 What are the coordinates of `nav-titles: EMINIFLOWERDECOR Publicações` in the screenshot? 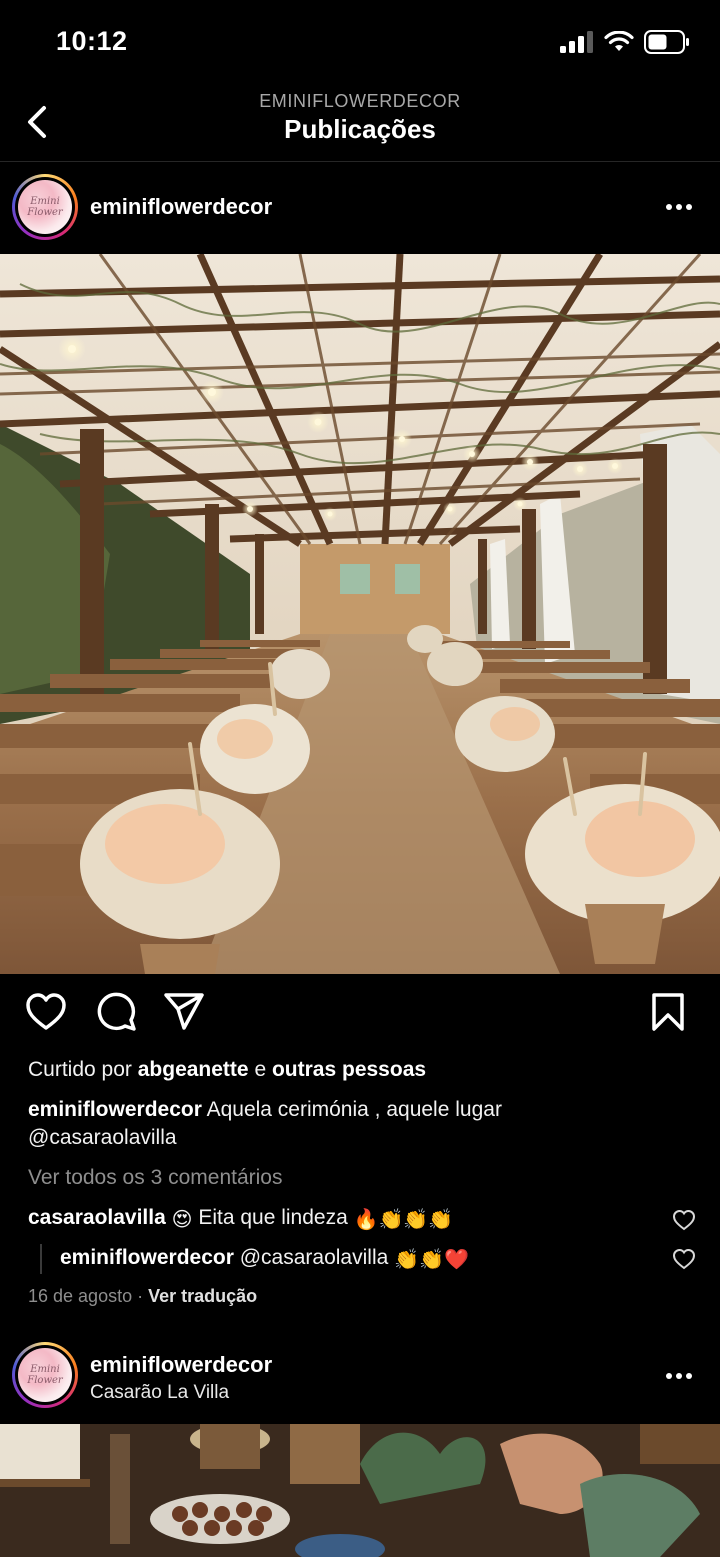 It's located at (360, 118).